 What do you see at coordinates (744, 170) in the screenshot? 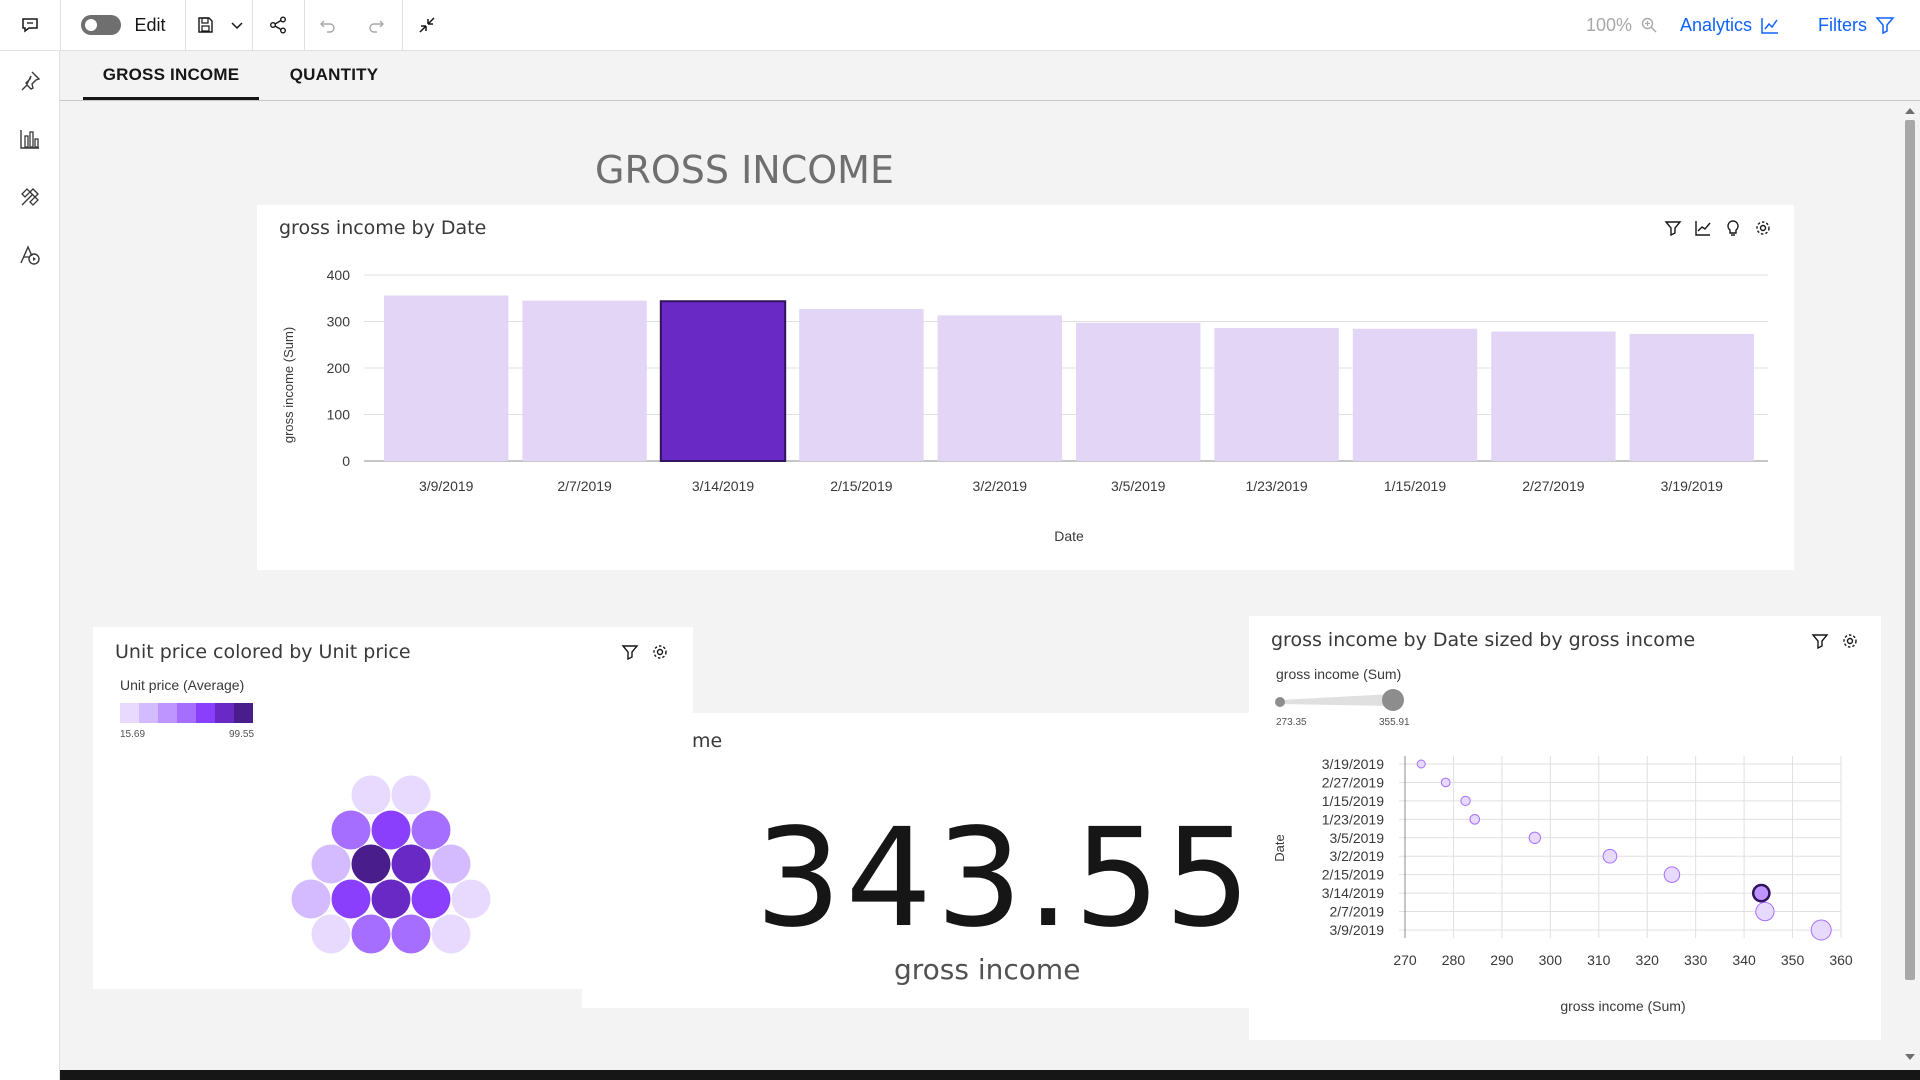
I see `page-title: GROSS INCOME` at bounding box center [744, 170].